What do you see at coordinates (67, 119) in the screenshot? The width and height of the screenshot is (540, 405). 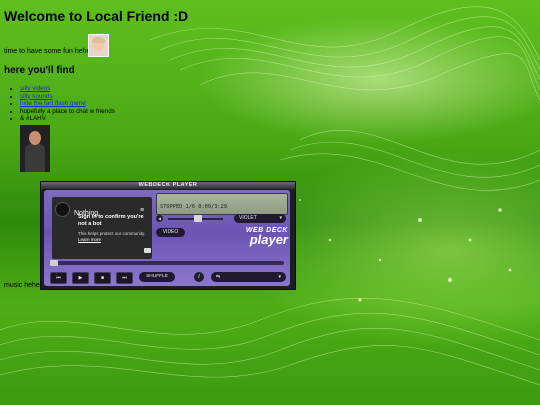 I see `list-item: & #LAHV` at bounding box center [67, 119].